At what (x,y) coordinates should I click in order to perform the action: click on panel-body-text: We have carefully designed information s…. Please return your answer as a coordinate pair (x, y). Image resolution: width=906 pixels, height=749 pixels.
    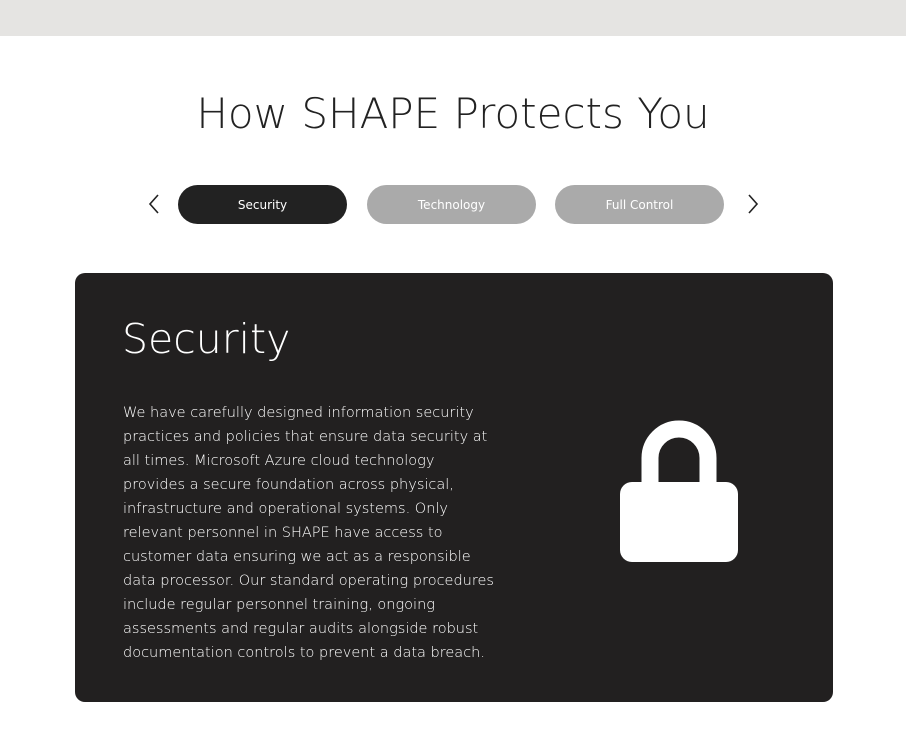
    Looking at the image, I should click on (308, 533).